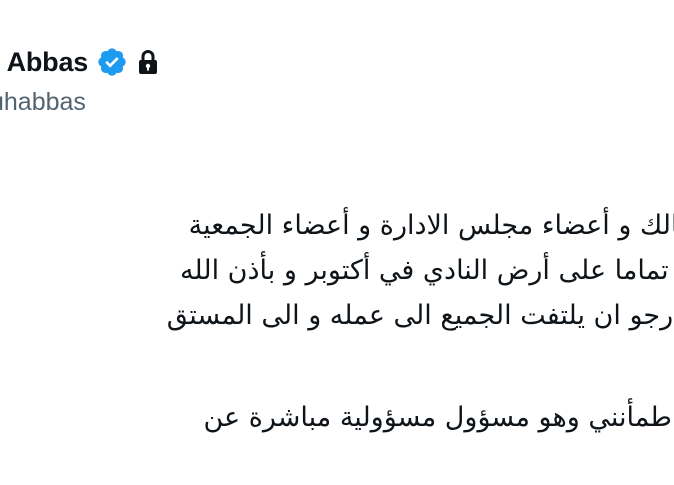  What do you see at coordinates (438, 417) in the screenshot?
I see `tweet-line: معه و طمأنني وهو مسؤول مسؤولية مباشرة عن` at bounding box center [438, 417].